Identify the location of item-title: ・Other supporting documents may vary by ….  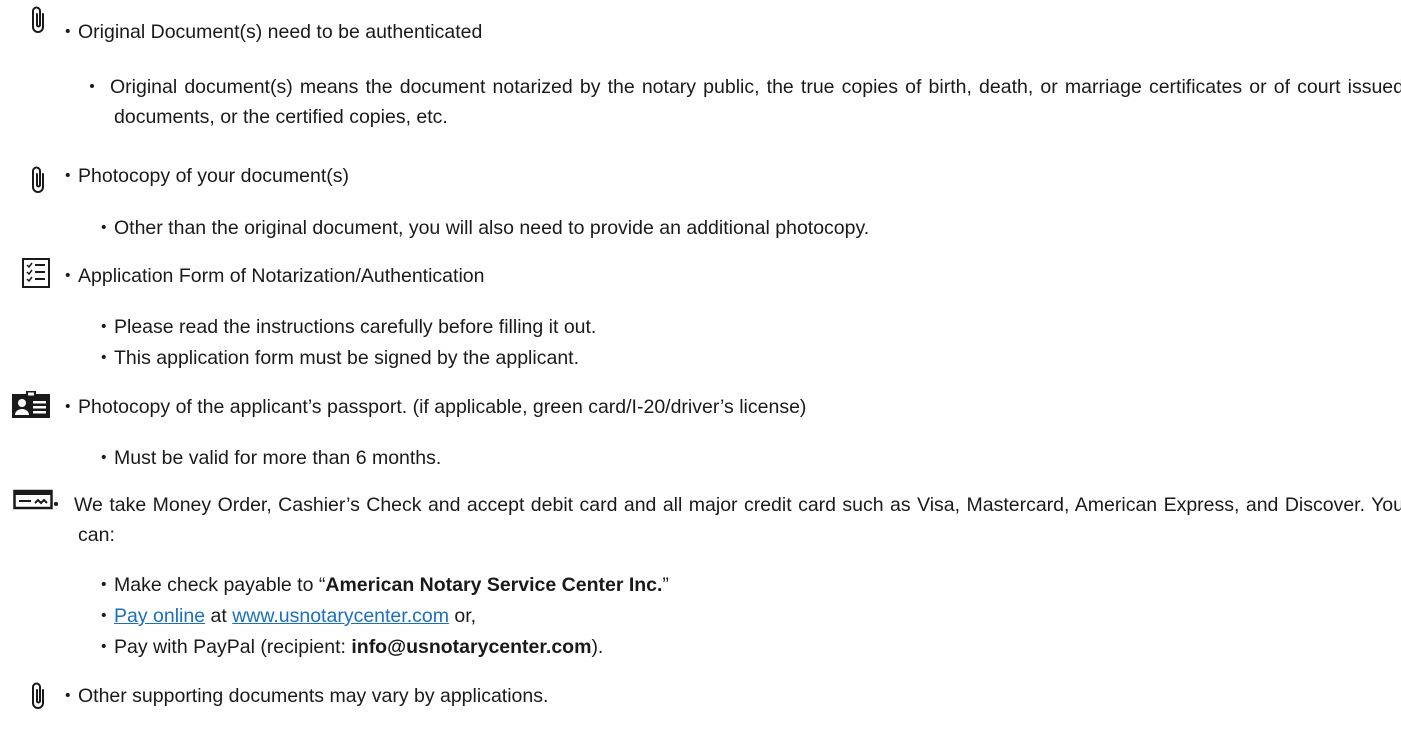
(303, 696).